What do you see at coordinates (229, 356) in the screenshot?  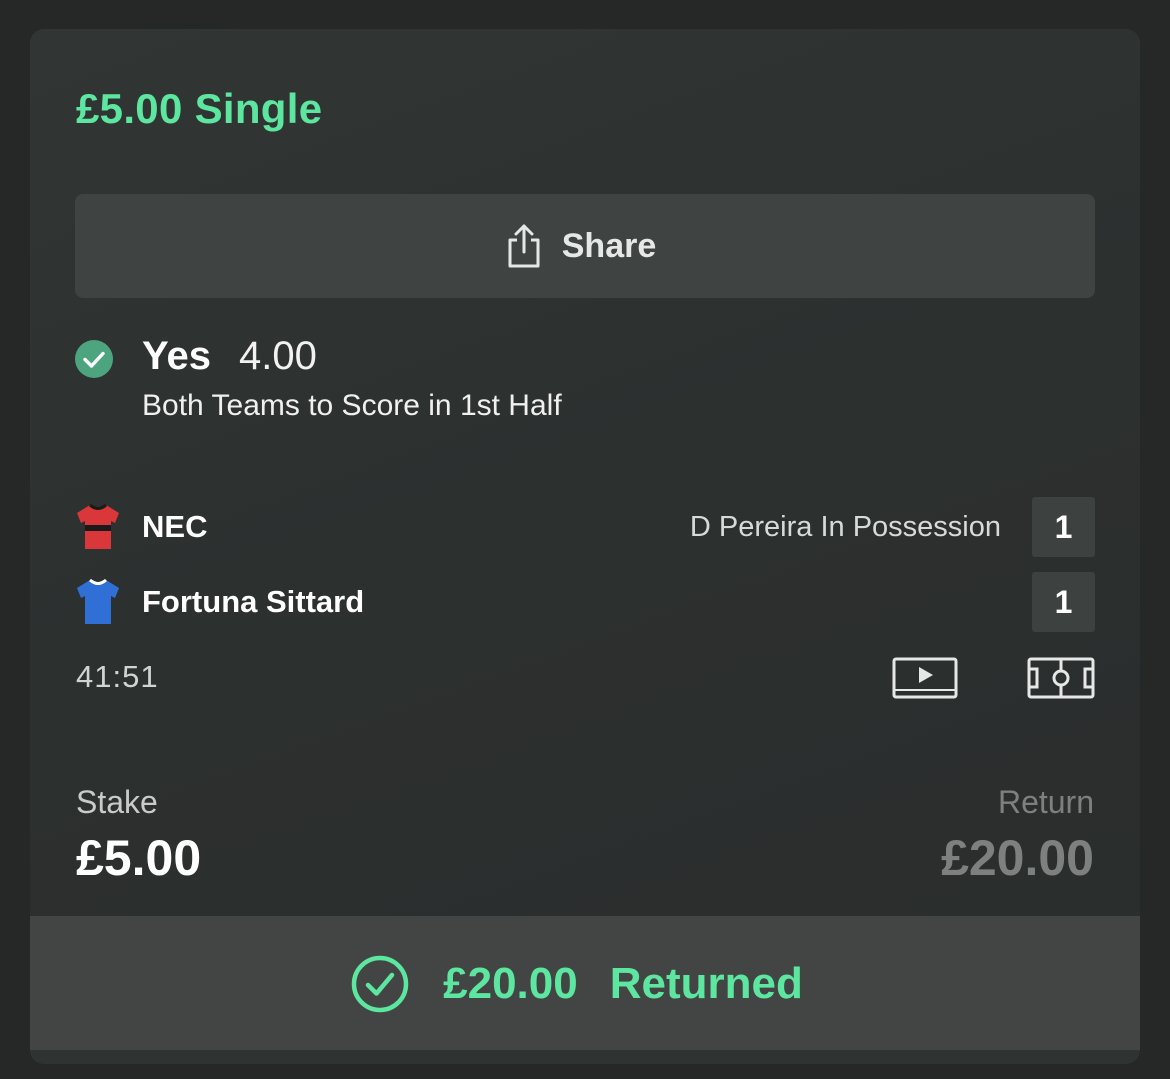 I see `selection: Yes 4.00` at bounding box center [229, 356].